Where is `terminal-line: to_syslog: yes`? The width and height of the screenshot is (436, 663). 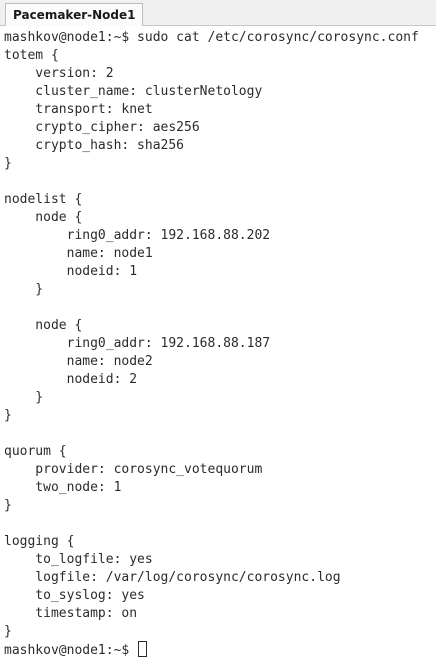
terminal-line: to_syslog: yes is located at coordinates (74, 595).